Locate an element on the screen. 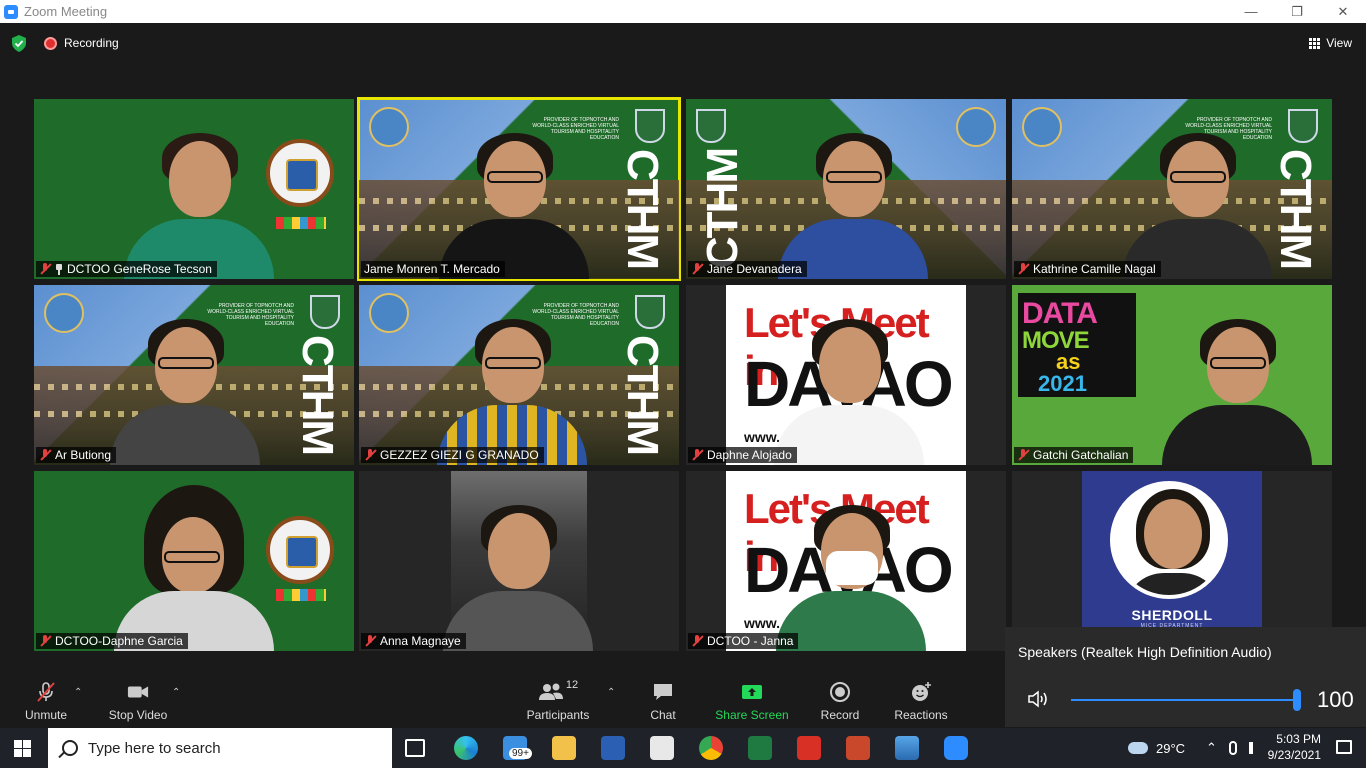 Image resolution: width=1366 pixels, height=768 pixels. video-options-caret-icon: ⌃ is located at coordinates (176, 692).